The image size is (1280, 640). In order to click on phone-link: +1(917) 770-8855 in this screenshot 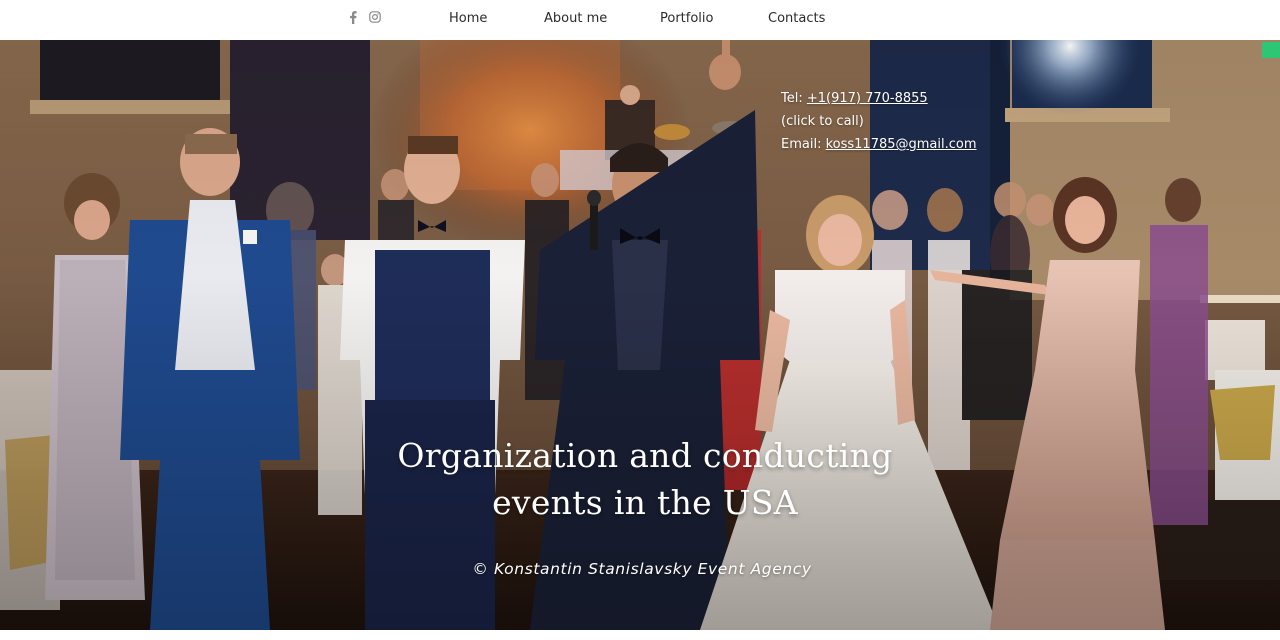, I will do `click(867, 98)`.